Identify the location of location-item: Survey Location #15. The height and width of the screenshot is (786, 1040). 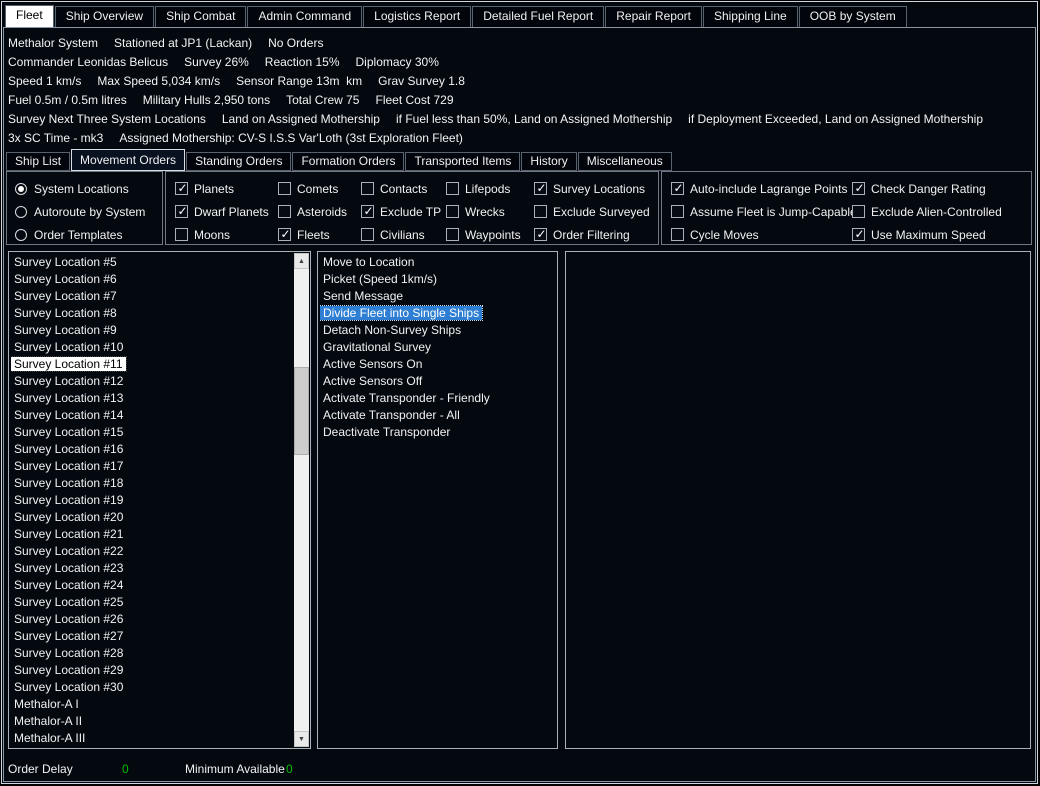
(152, 432).